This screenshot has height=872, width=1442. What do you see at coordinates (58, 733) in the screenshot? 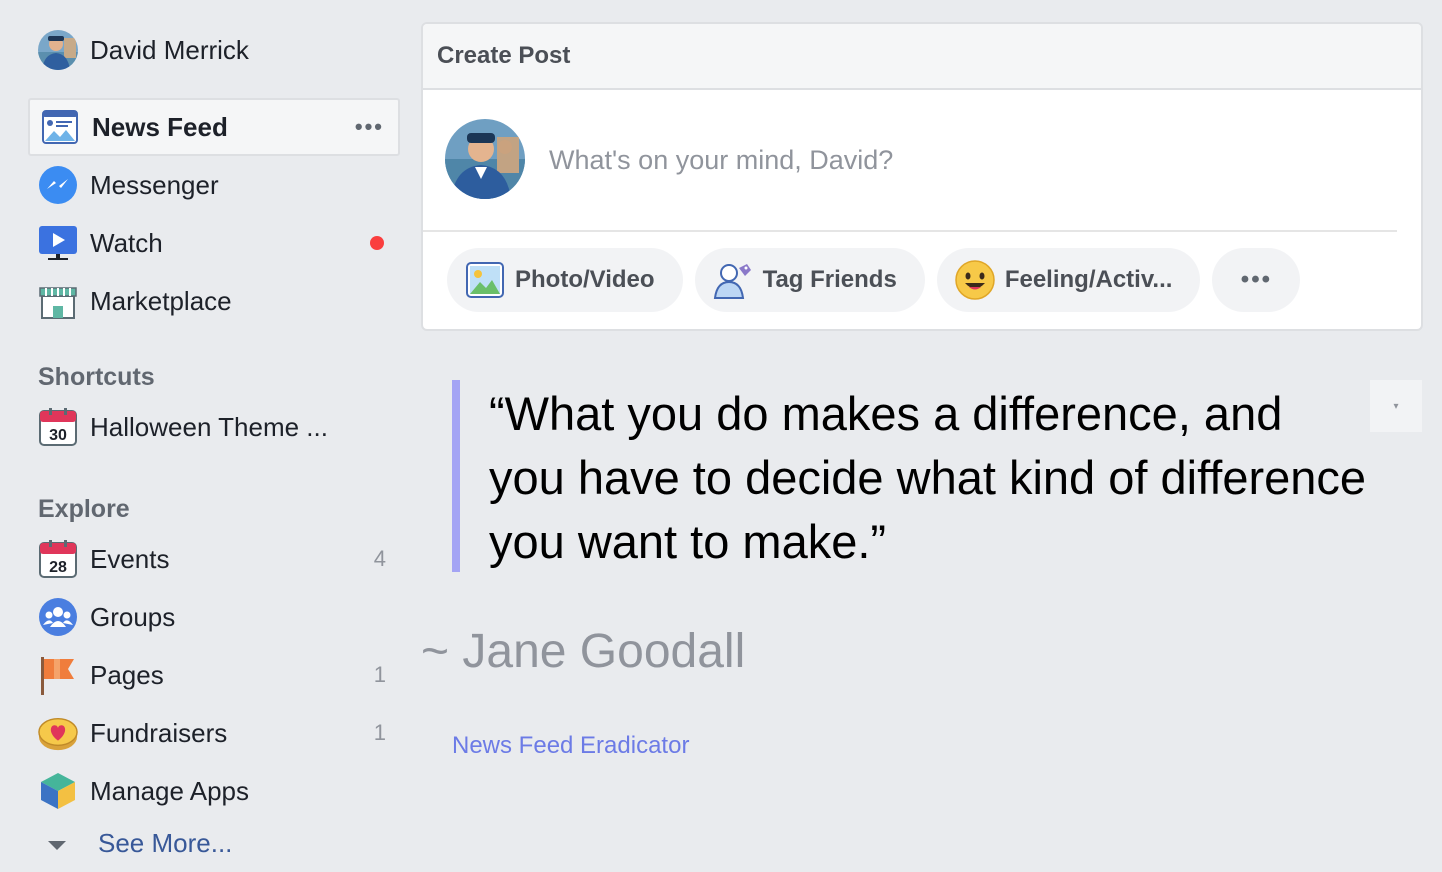
I see `fundraiser-icon` at bounding box center [58, 733].